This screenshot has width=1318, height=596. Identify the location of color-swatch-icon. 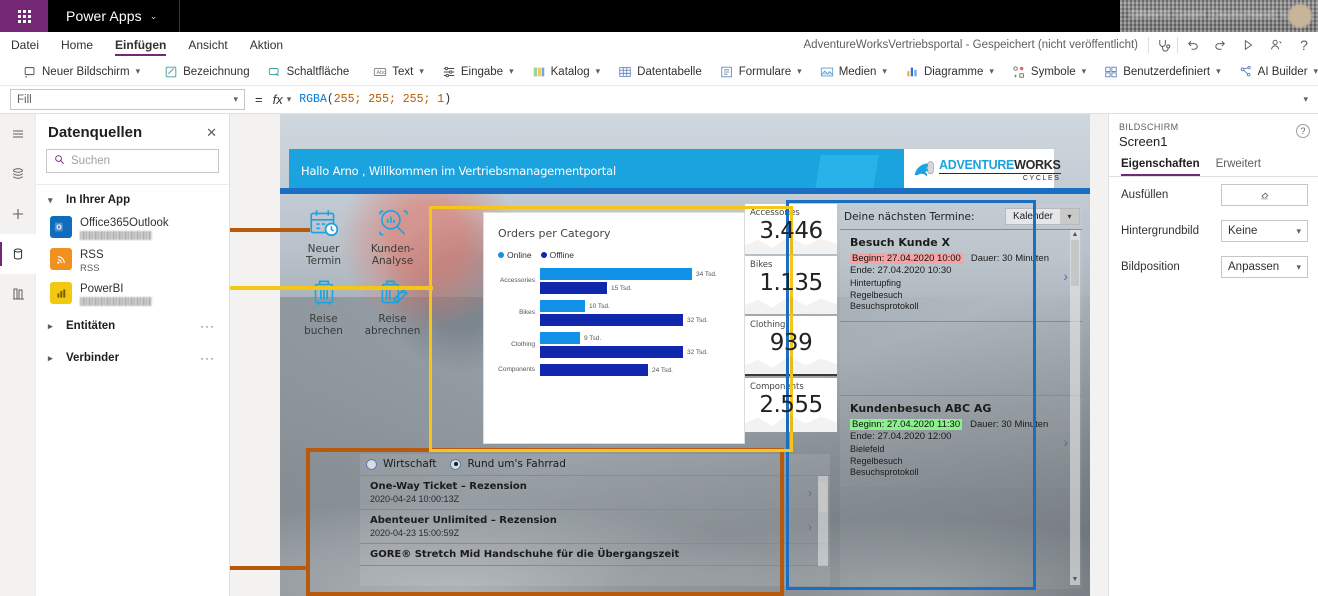
(1264, 195).